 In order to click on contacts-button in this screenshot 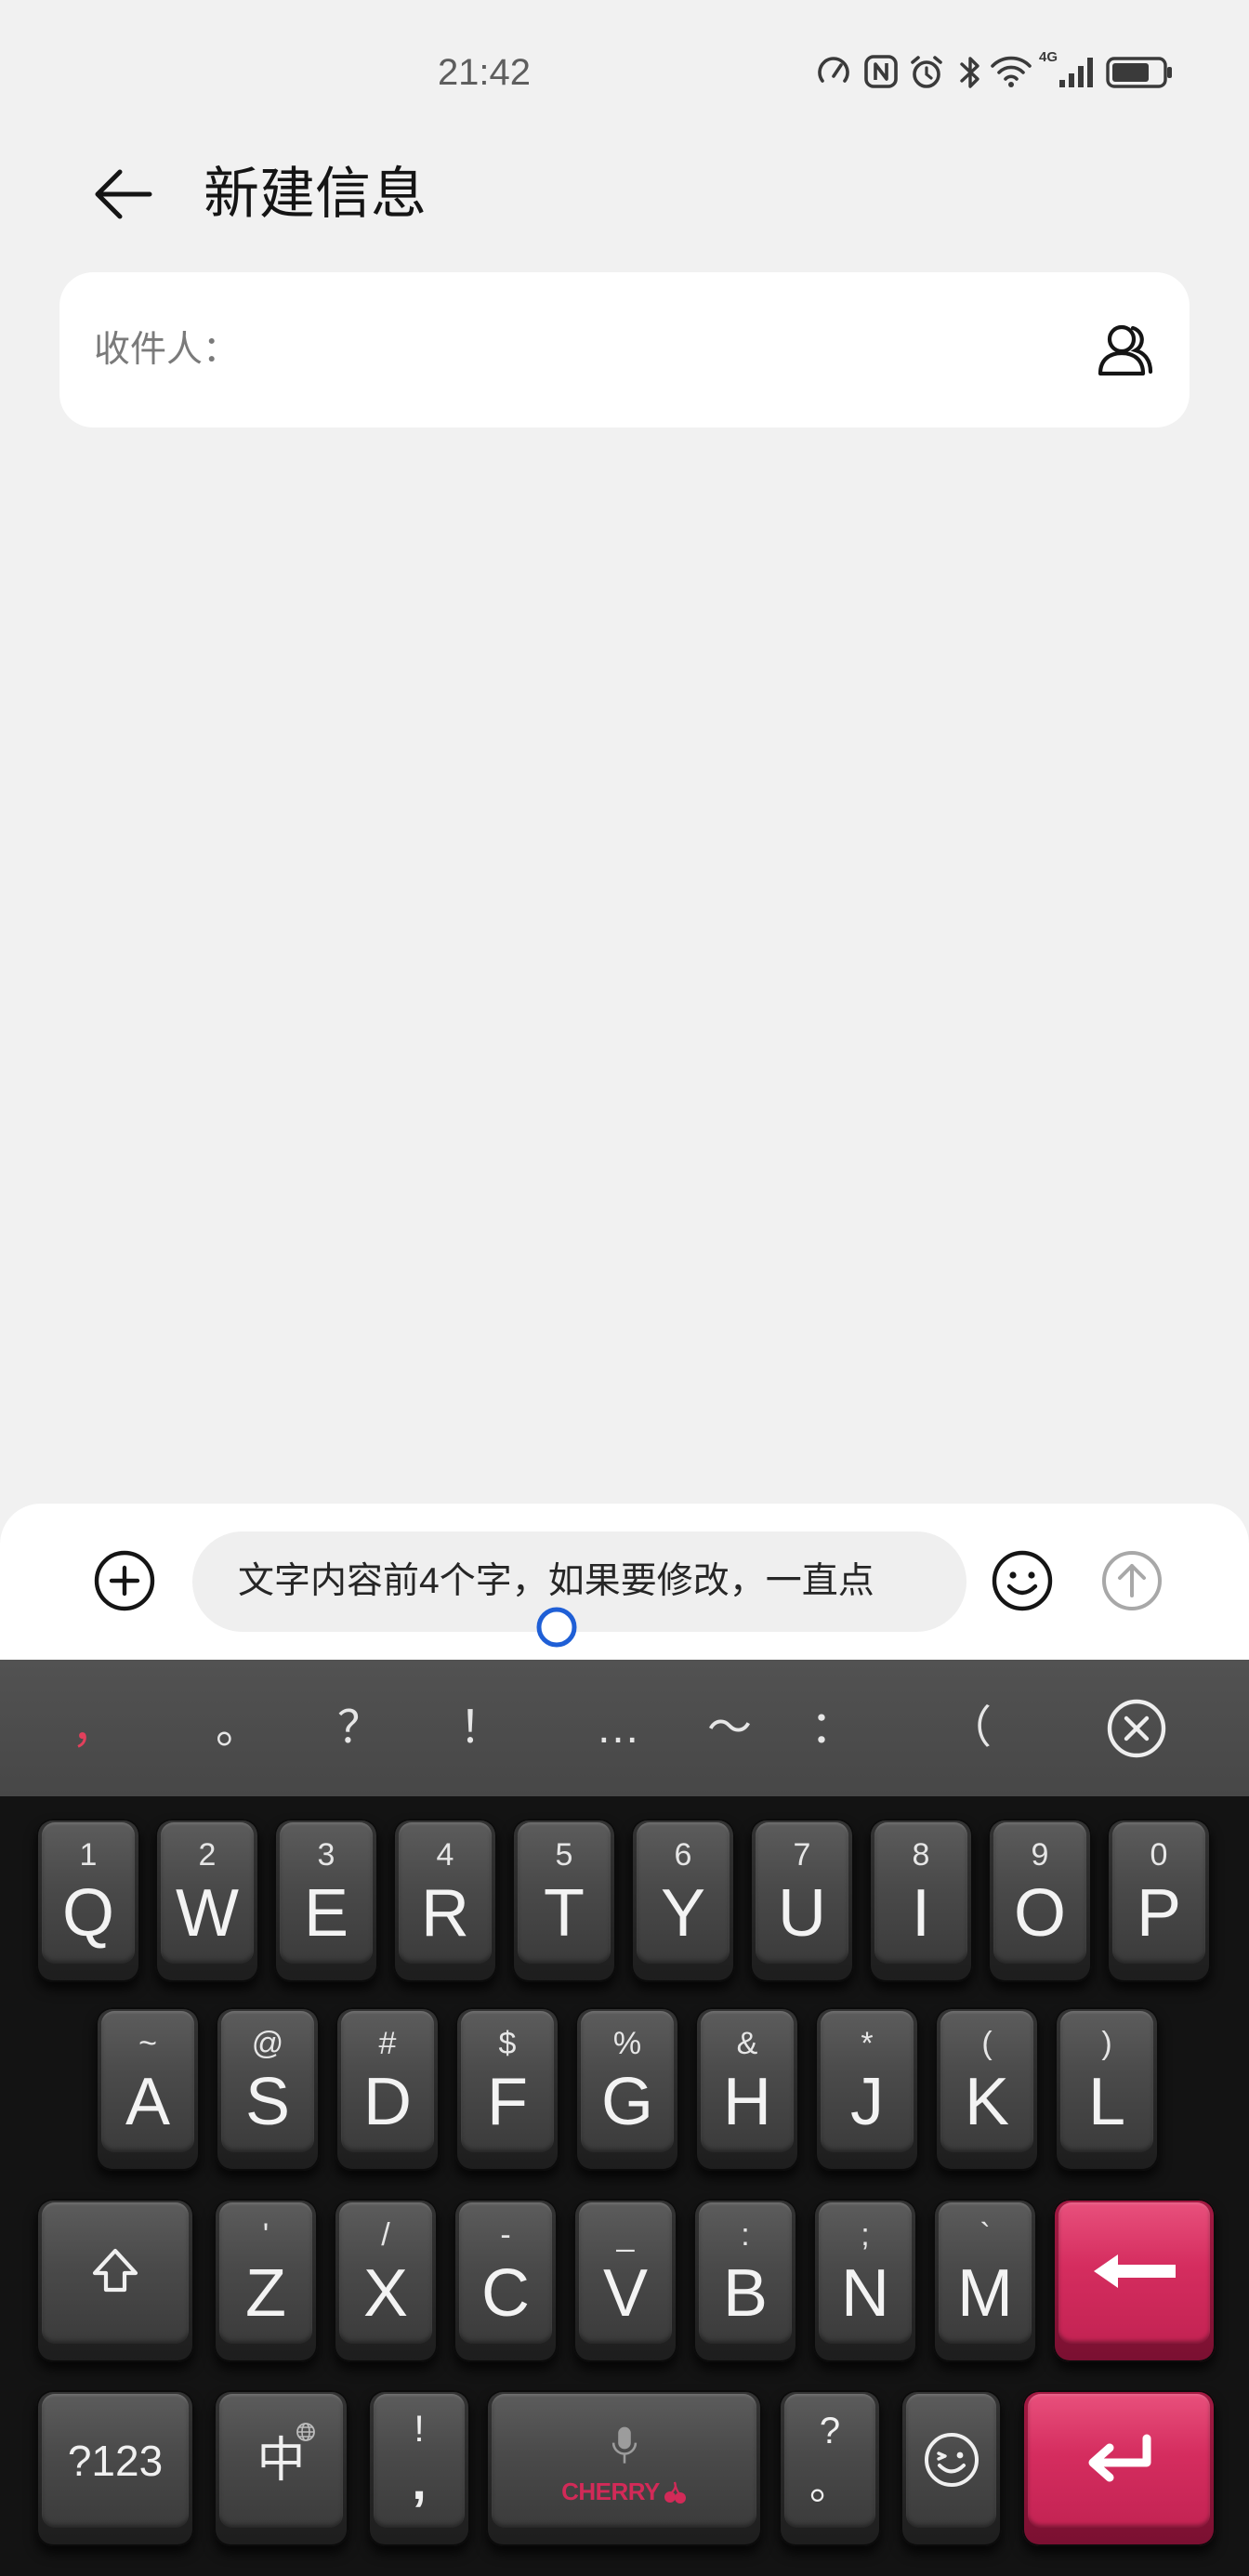, I will do `click(1124, 350)`.